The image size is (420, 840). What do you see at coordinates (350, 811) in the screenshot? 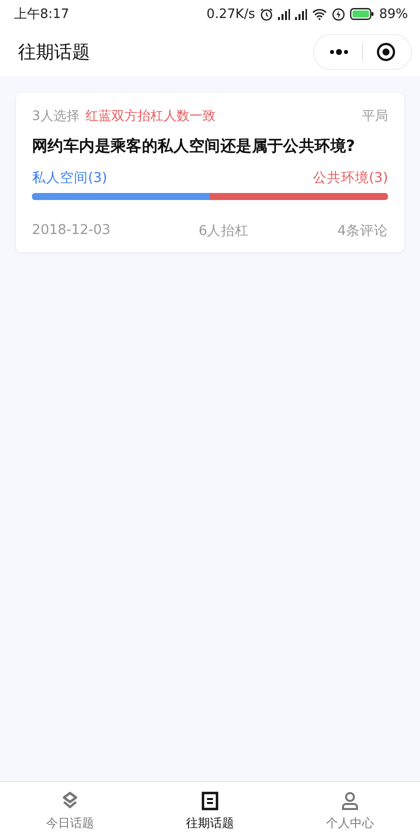
I see `tab-item: 个人中心` at bounding box center [350, 811].